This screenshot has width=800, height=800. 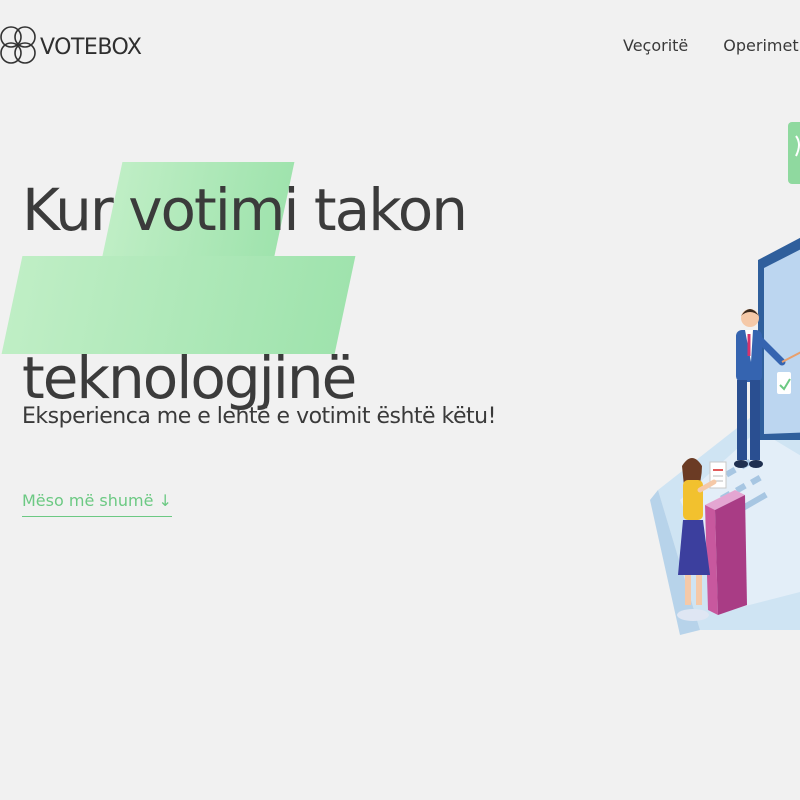 I want to click on headline-line-1: Kur votimi takon, so click(x=411, y=210).